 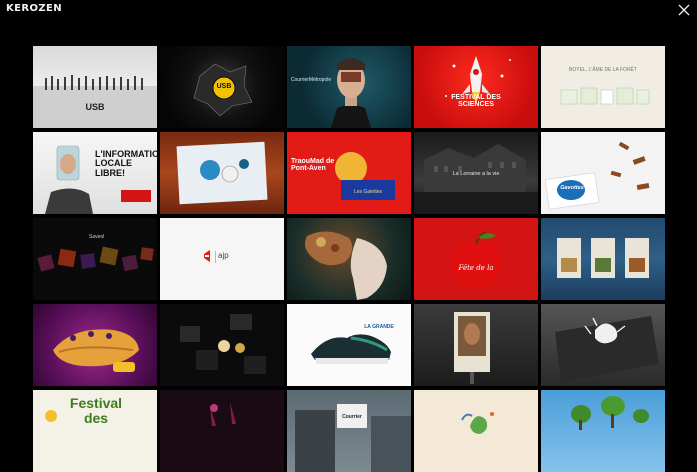 I want to click on tile-caption: FESTIVAL DES SCIENCES, so click(x=476, y=101).